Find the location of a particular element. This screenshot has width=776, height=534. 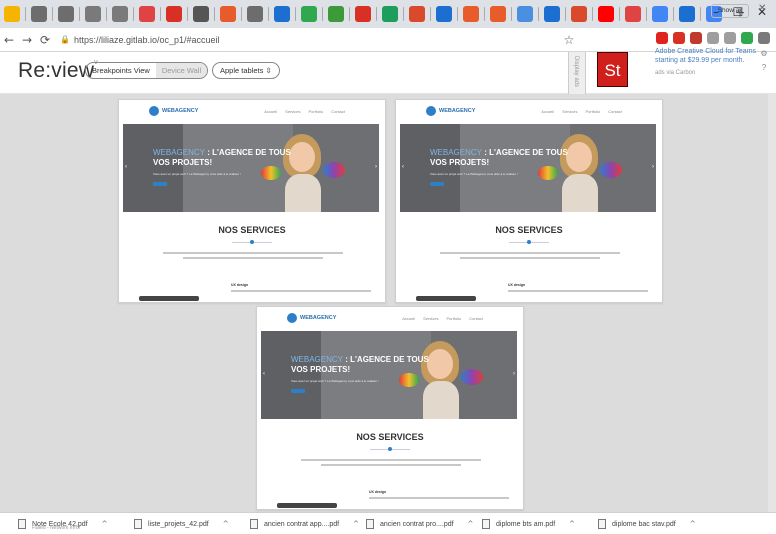

back-button: ← is located at coordinates (9, 40).